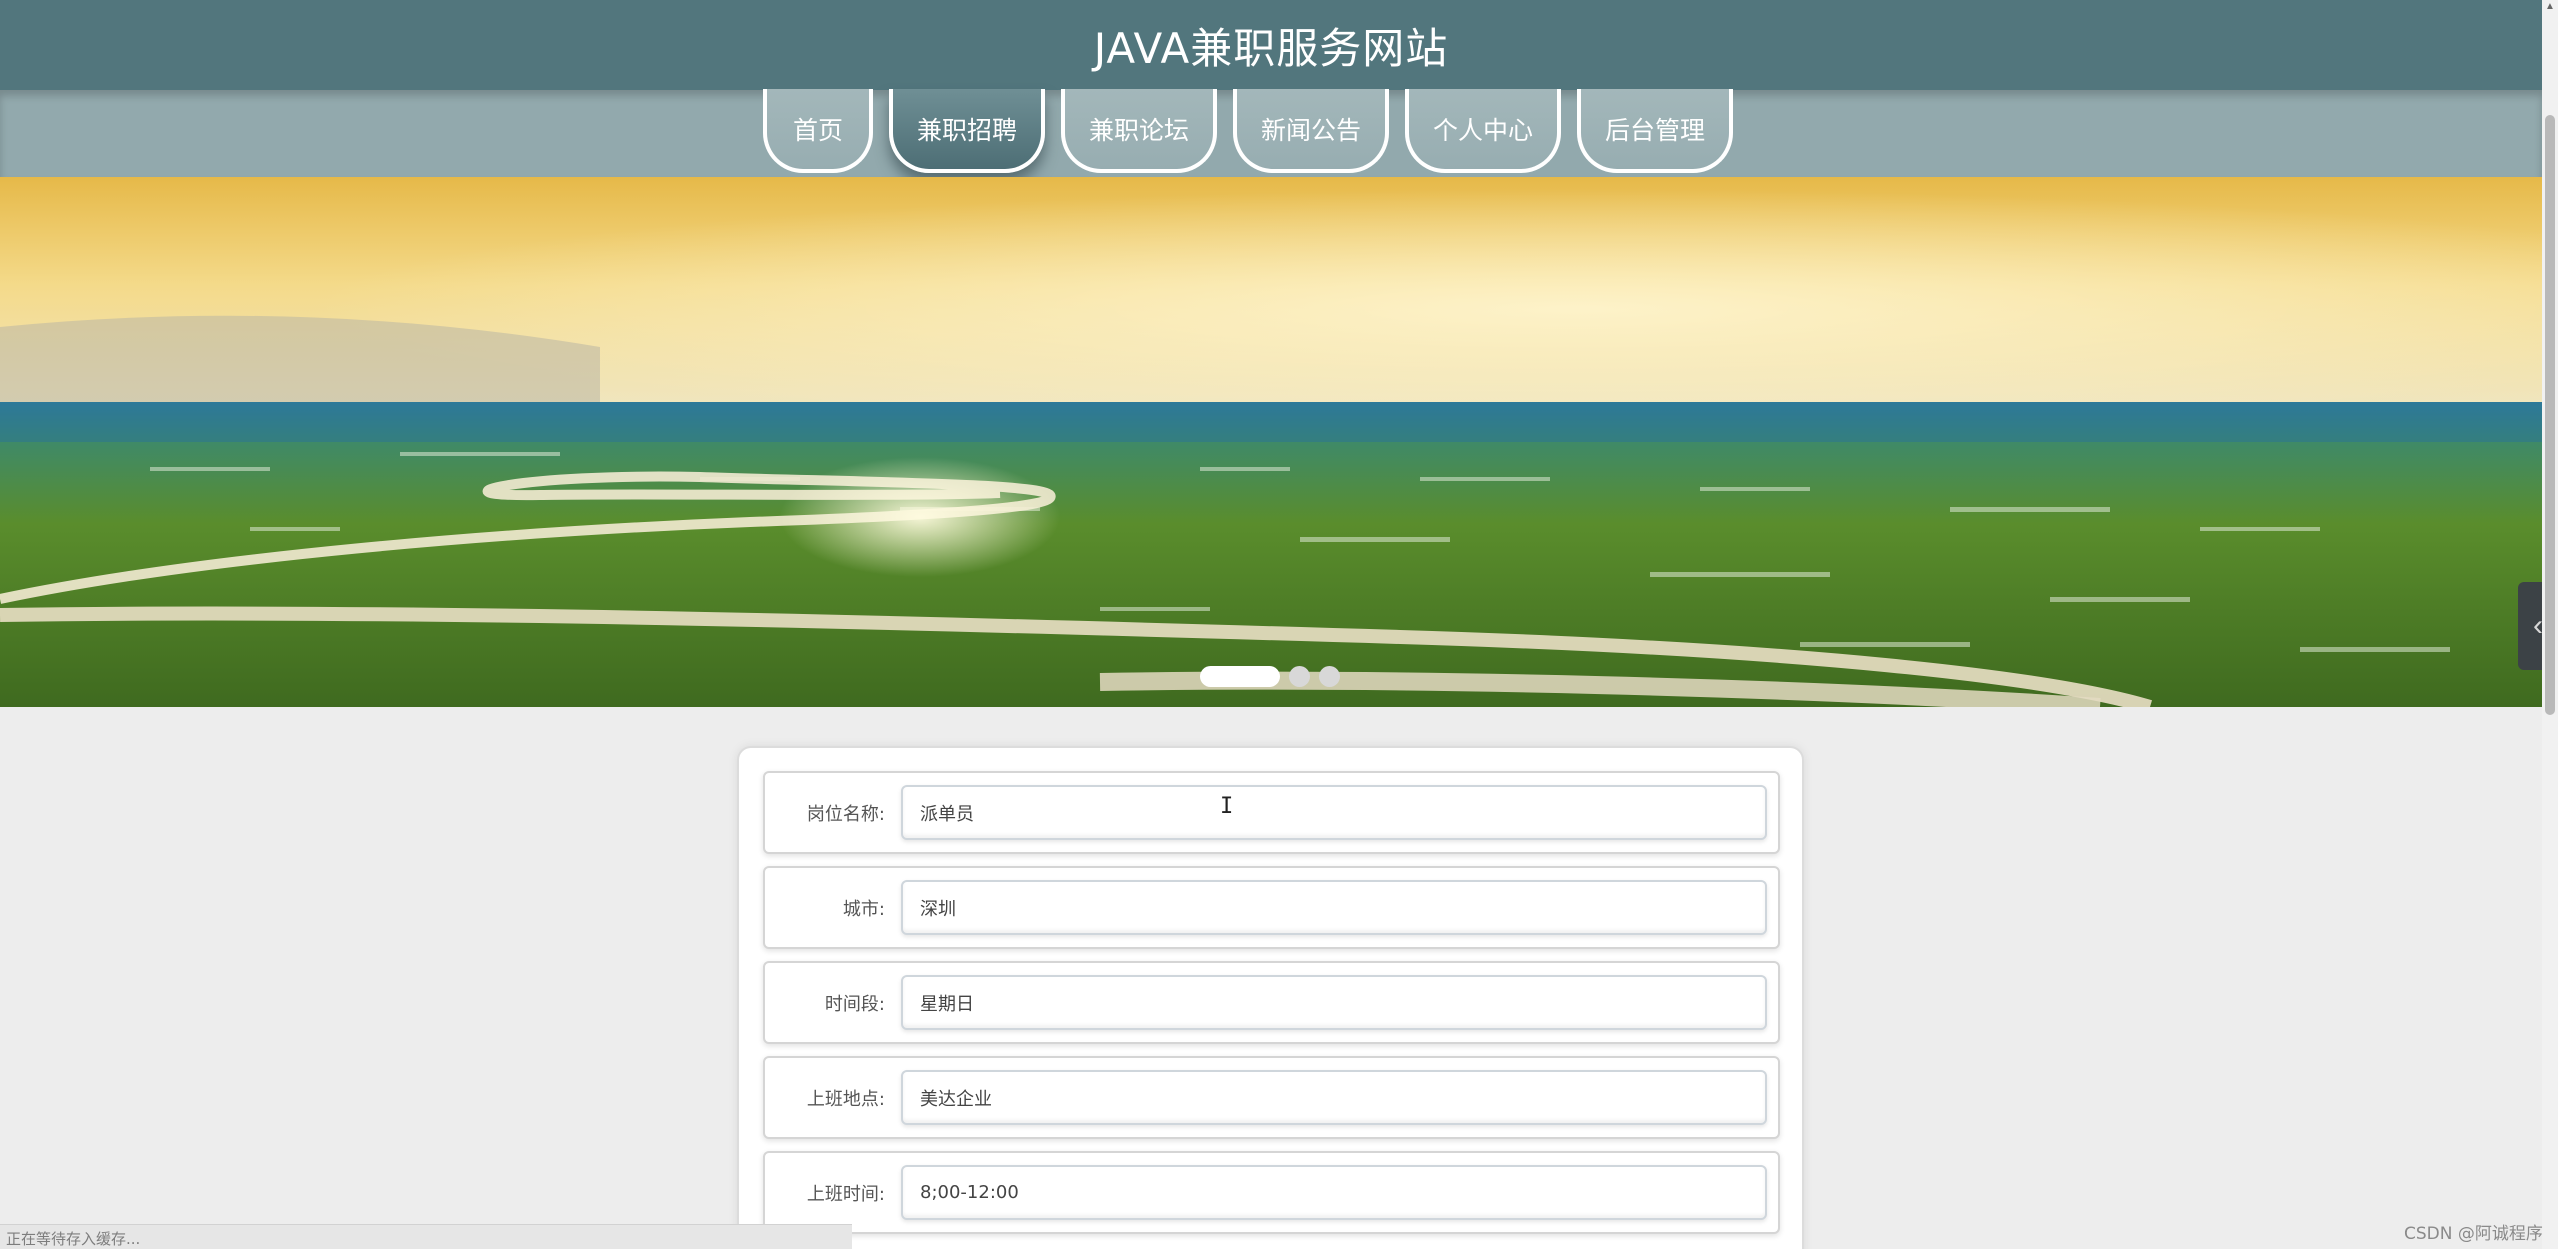 This screenshot has width=2558, height=1249. I want to click on work-hours-field, so click(1334, 1192).